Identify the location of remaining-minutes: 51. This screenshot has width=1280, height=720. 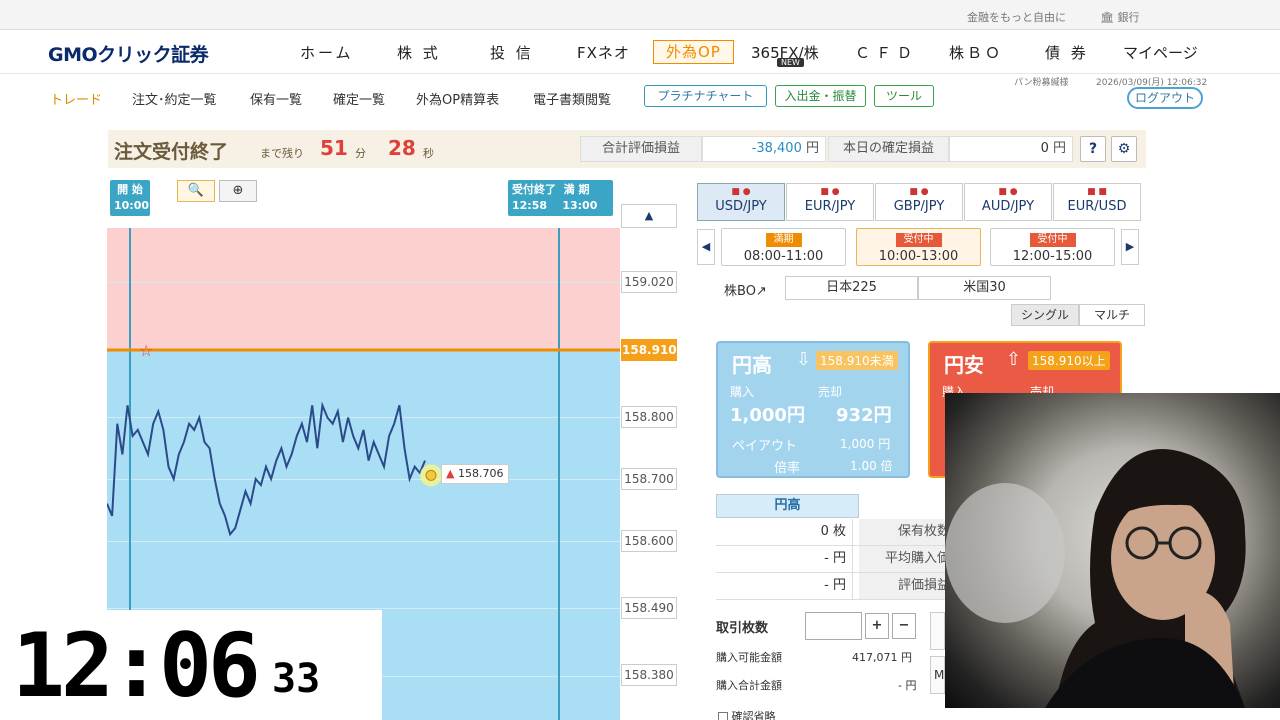
(334, 148).